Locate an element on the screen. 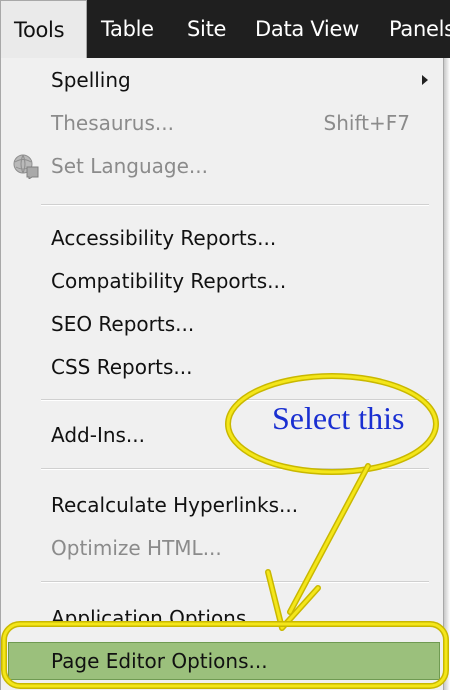 This screenshot has height=690, width=450. menu-item-spelling: Spelling is located at coordinates (222, 80).